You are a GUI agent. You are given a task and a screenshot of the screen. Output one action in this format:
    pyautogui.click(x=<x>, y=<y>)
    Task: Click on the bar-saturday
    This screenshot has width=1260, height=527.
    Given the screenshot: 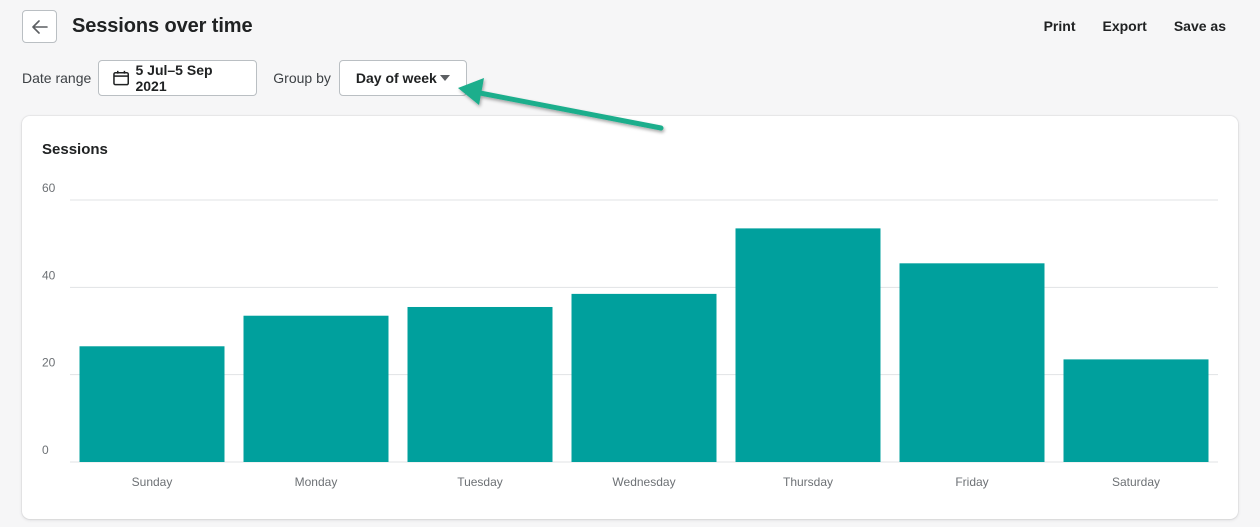 What is the action you would take?
    pyautogui.click(x=1136, y=410)
    